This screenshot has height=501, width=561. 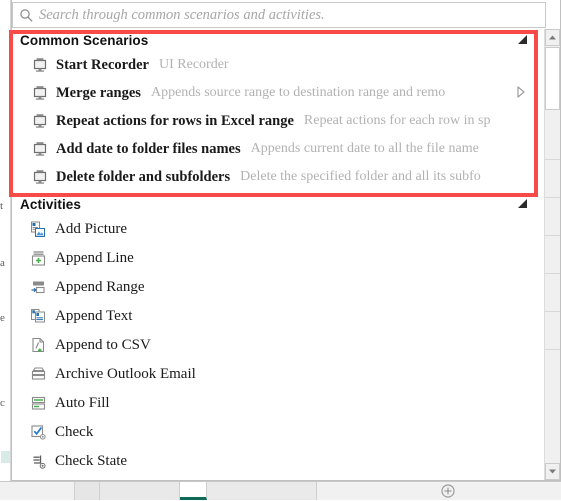 I want to click on excel-sheet-tab-bar, so click(x=280, y=490).